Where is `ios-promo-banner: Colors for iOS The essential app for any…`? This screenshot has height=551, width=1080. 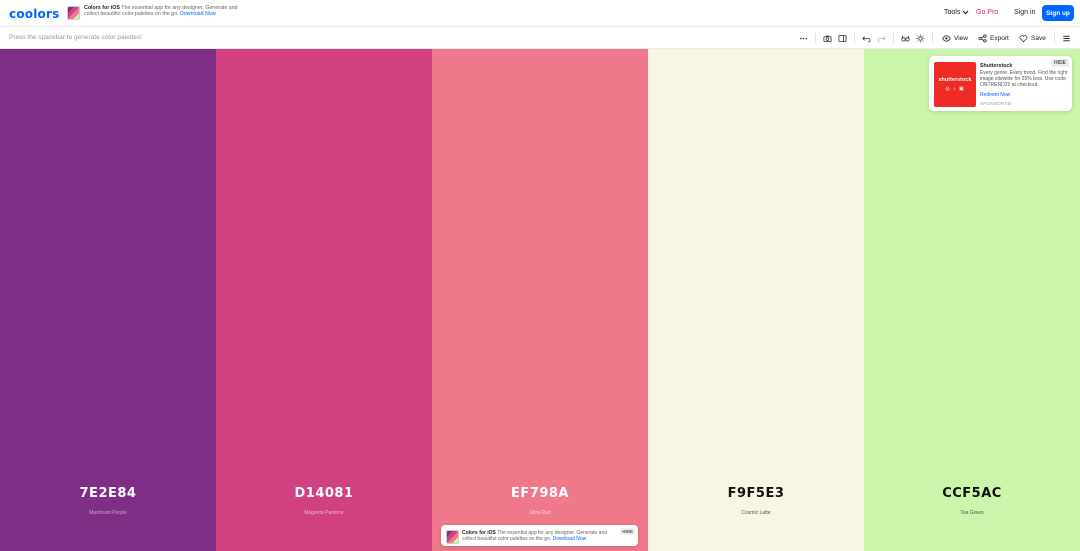
ios-promo-banner: Colors for iOS The essential app for any… is located at coordinates (160, 12).